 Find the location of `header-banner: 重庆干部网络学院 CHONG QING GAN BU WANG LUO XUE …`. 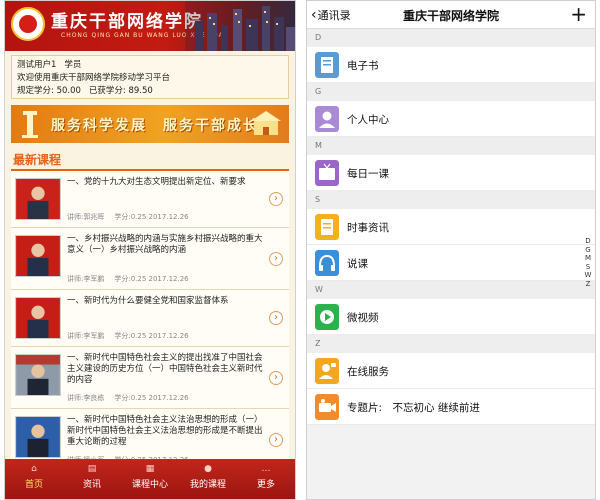

header-banner: 重庆干部网络学院 CHONG QING GAN BU WANG LUO XUE … is located at coordinates (150, 26).